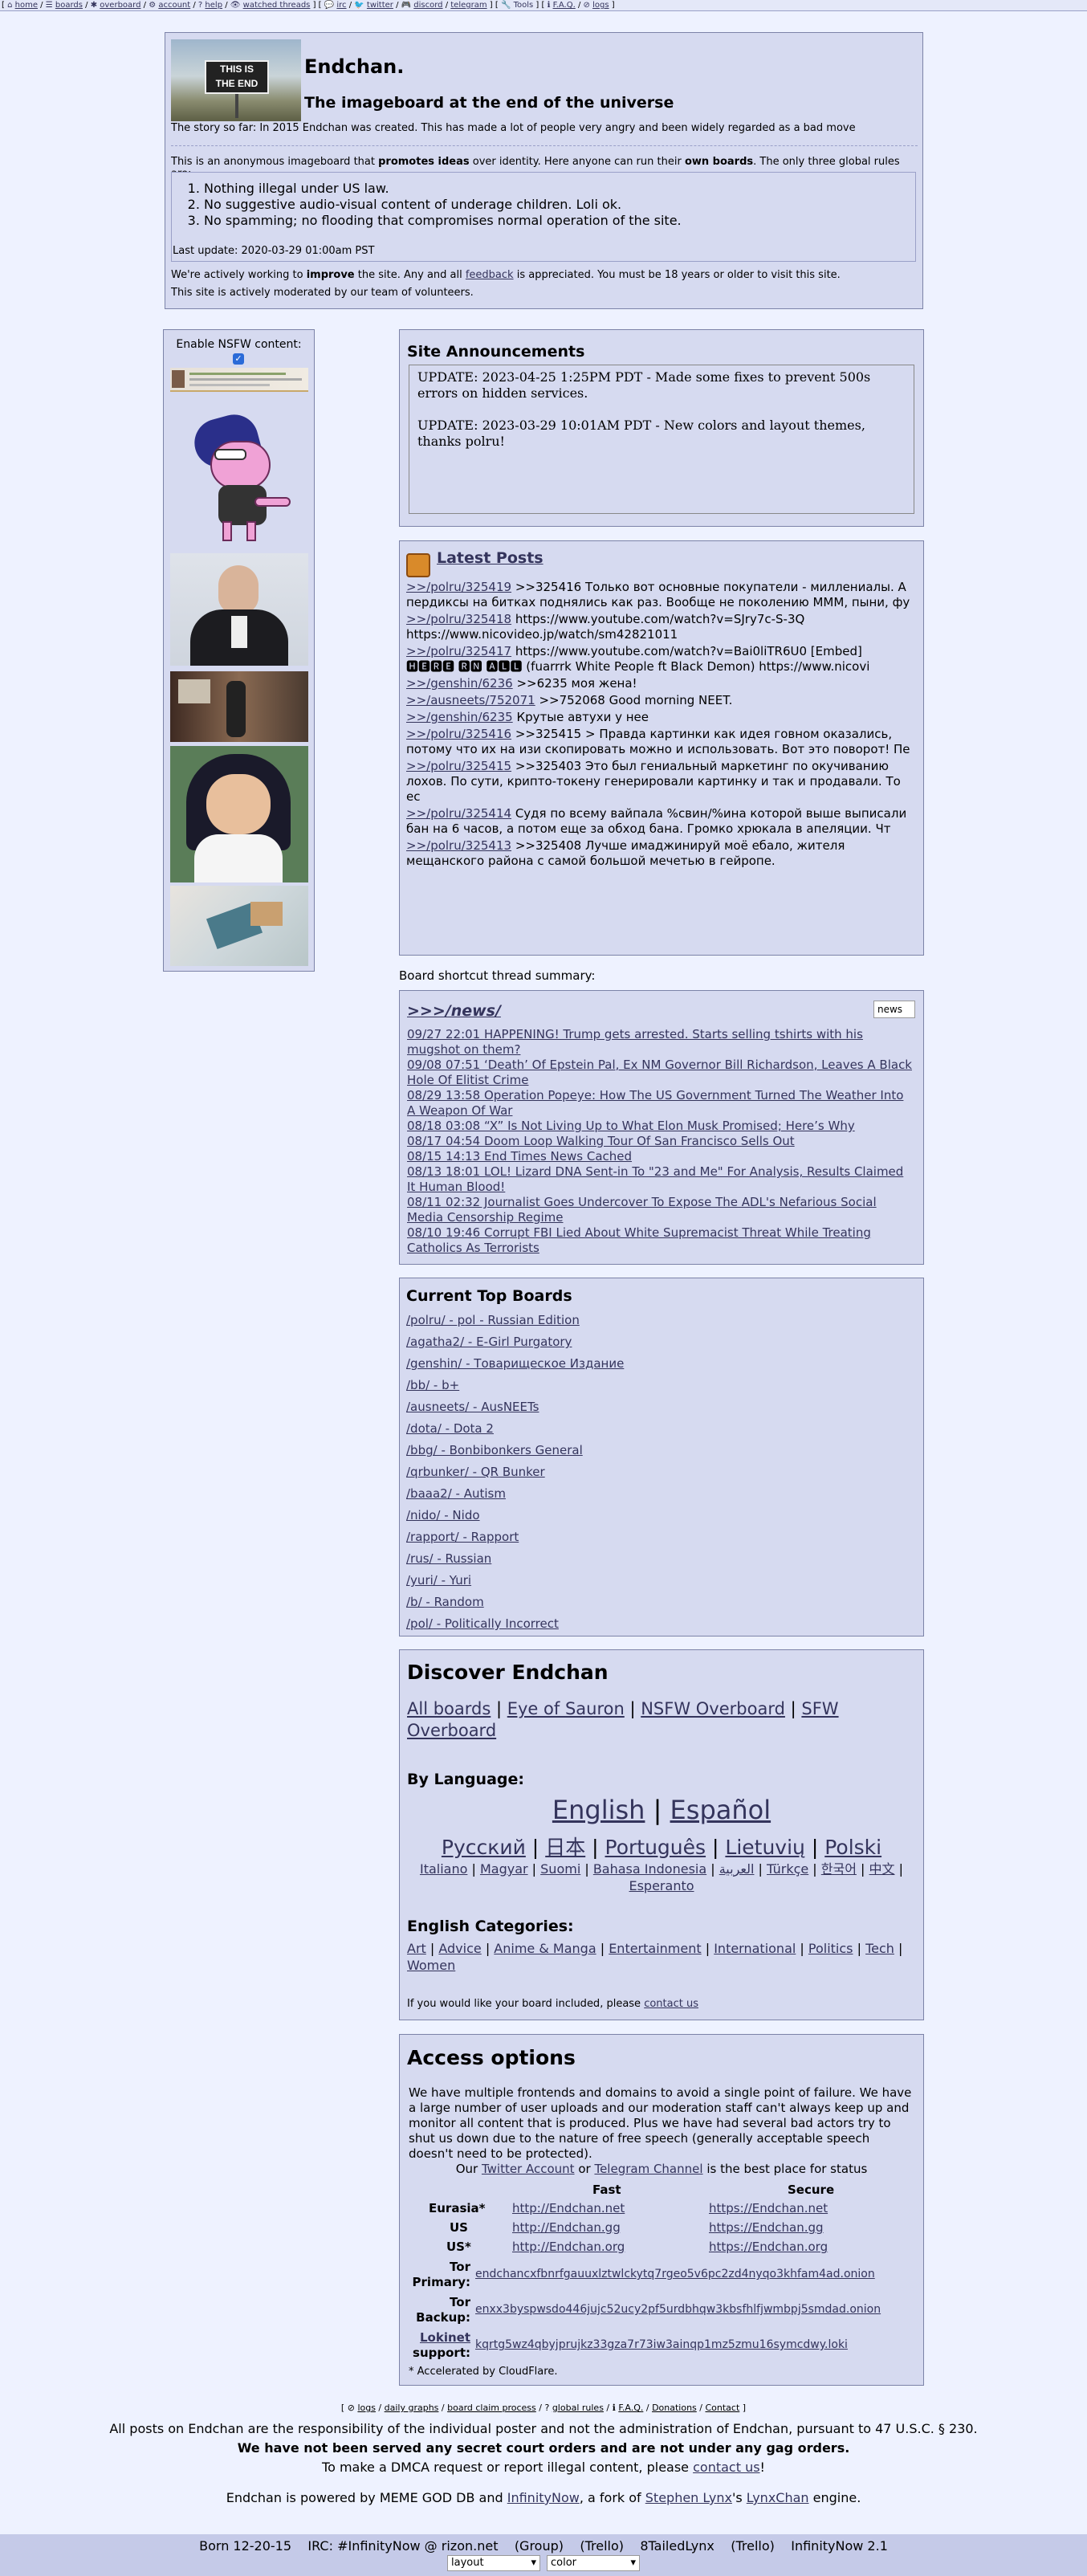 The image size is (1087, 2576). Describe the element at coordinates (852, 1847) in the screenshot. I see `lang-polish-link: Polski` at that location.